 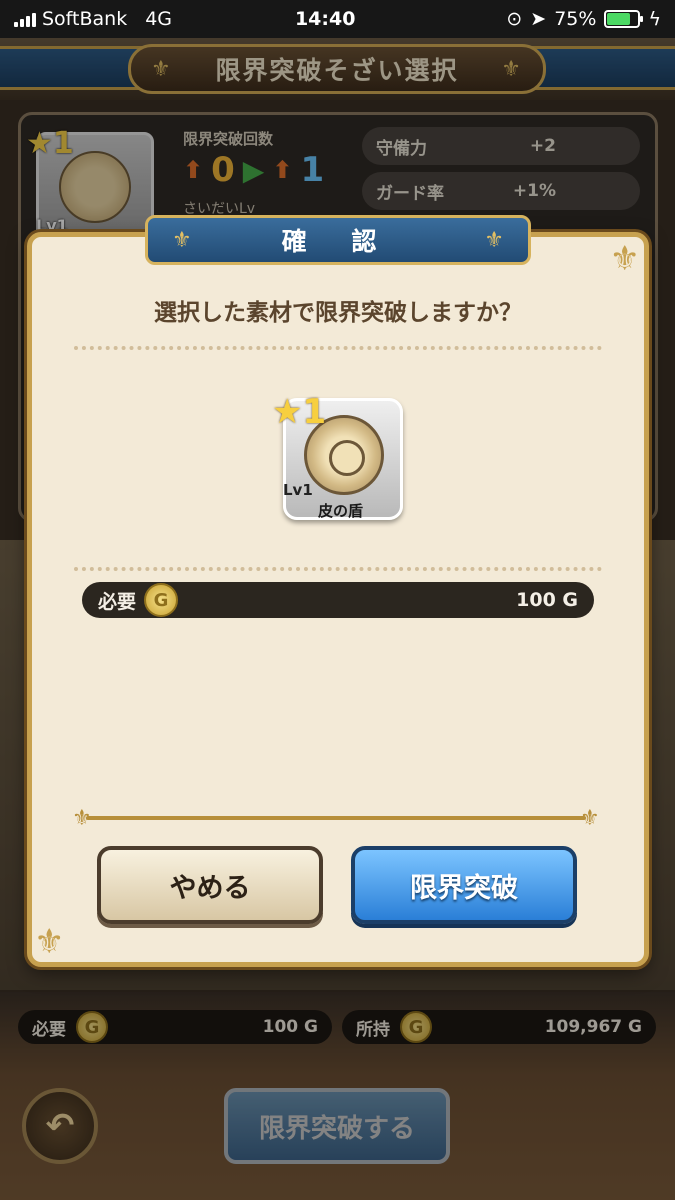 What do you see at coordinates (25, 19) in the screenshot?
I see `signal-icon` at bounding box center [25, 19].